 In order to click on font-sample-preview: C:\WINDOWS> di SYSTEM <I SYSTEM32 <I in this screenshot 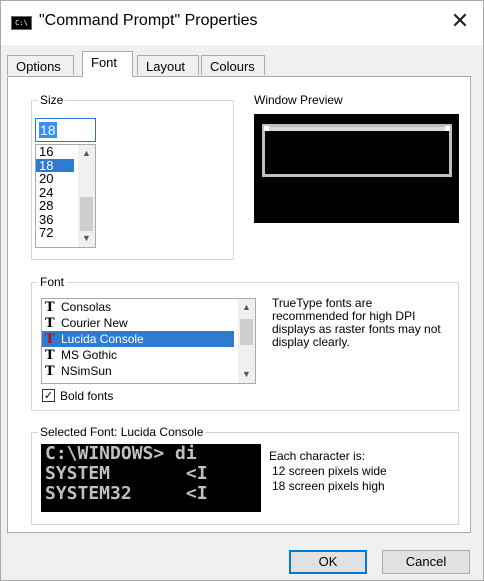, I will do `click(151, 478)`.